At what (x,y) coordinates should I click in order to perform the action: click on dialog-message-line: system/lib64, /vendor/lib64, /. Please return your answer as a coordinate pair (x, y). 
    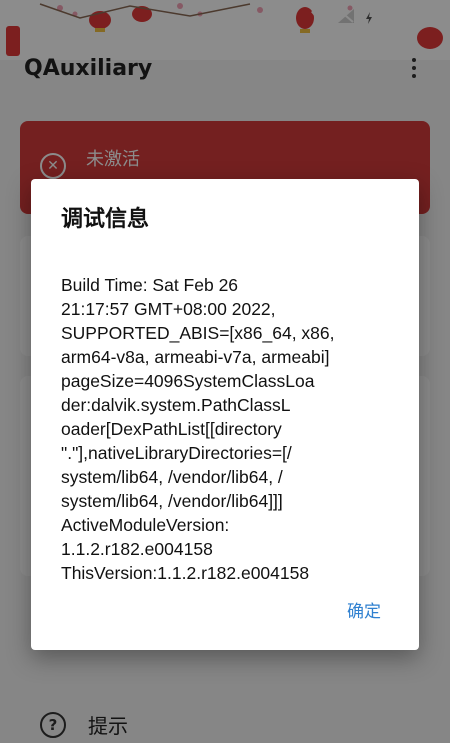
    Looking at the image, I should click on (172, 477).